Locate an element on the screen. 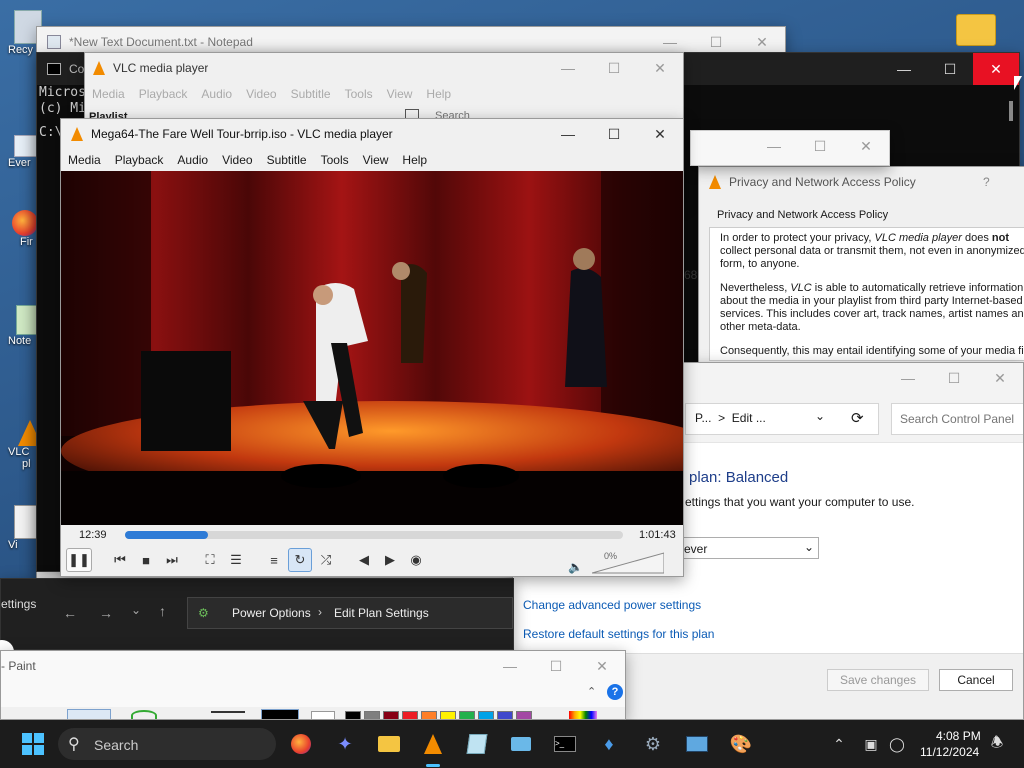 The height and width of the screenshot is (768, 1024). hidden-window: — ☐ ✕ is located at coordinates (790, 148).